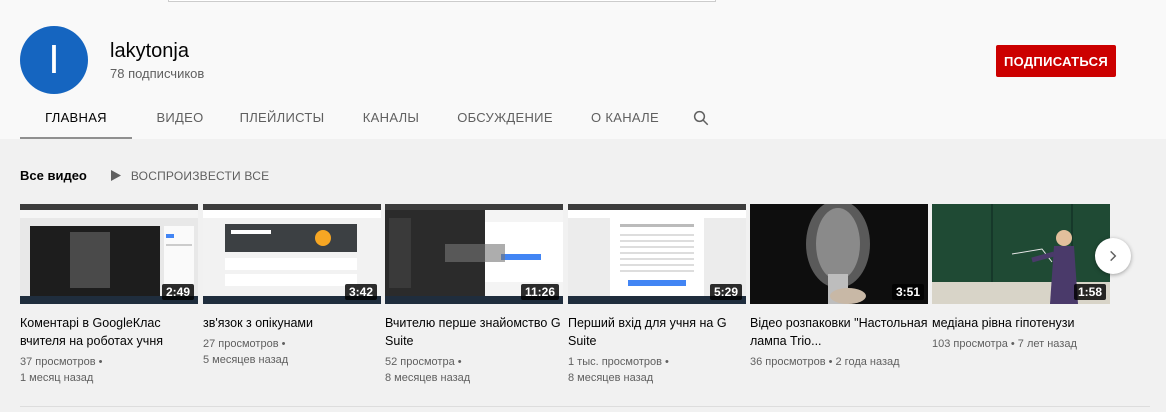  What do you see at coordinates (505, 120) in the screenshot?
I see `tab-discussion: ОБСУЖДЕНИЕ` at bounding box center [505, 120].